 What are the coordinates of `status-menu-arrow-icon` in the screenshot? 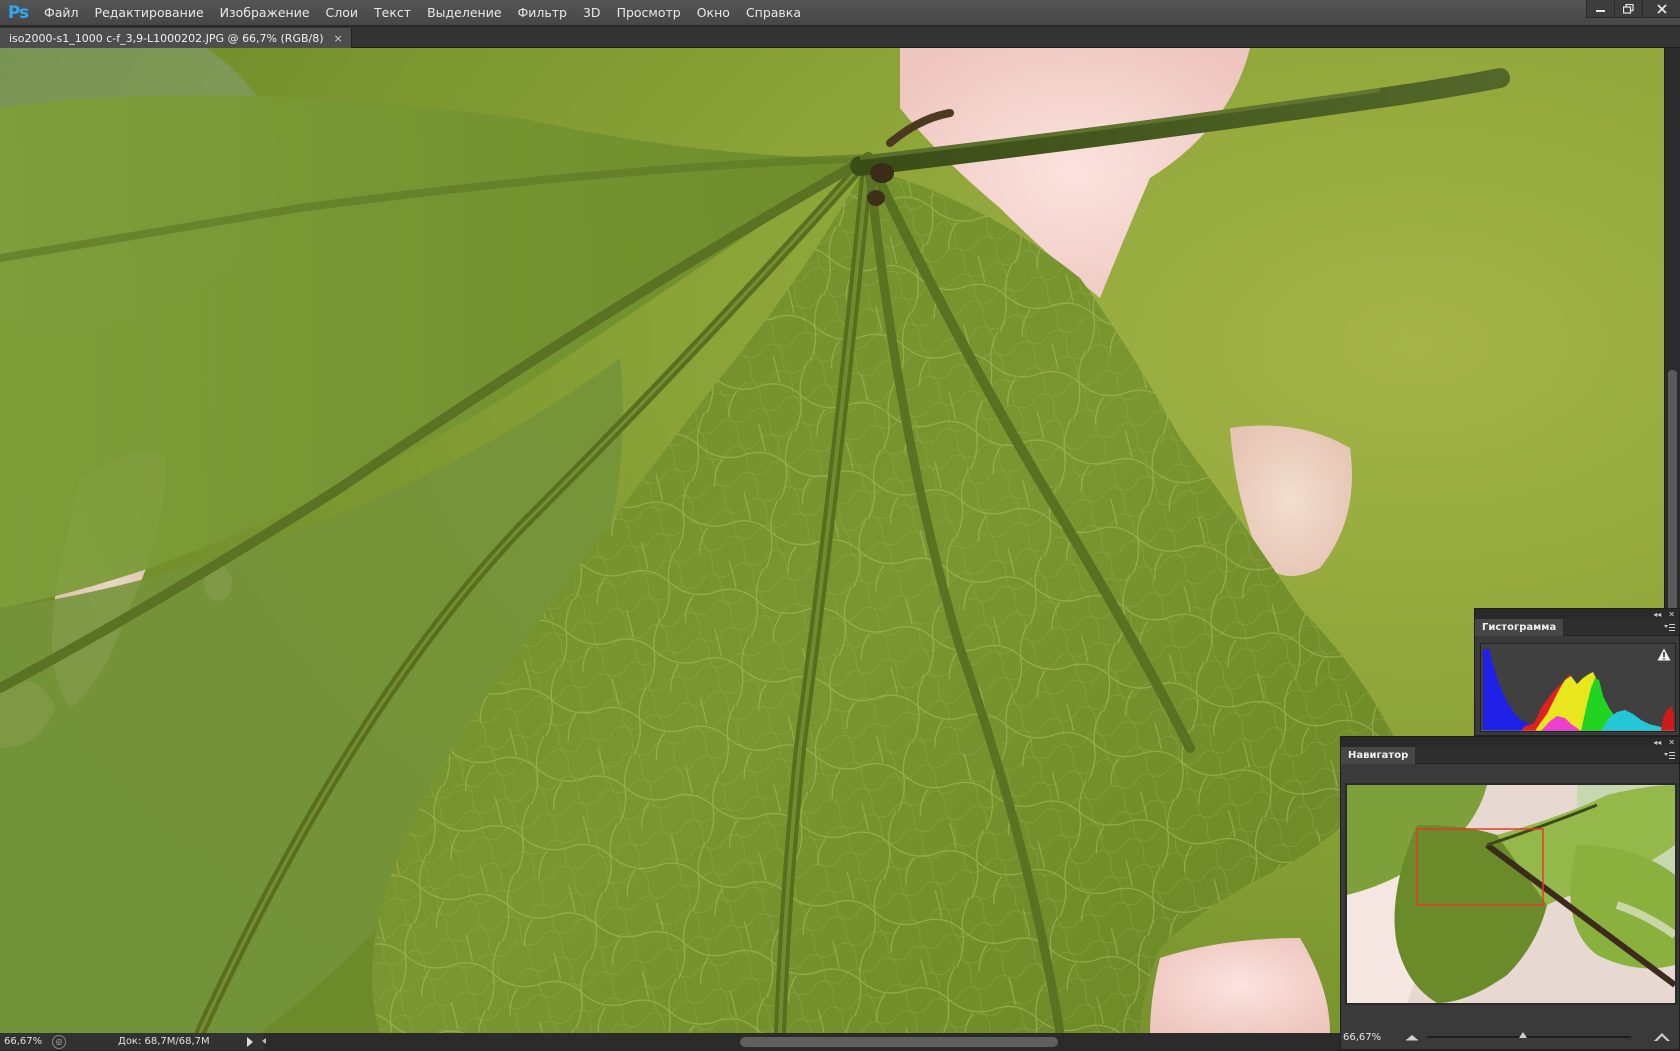 It's located at (250, 1042).